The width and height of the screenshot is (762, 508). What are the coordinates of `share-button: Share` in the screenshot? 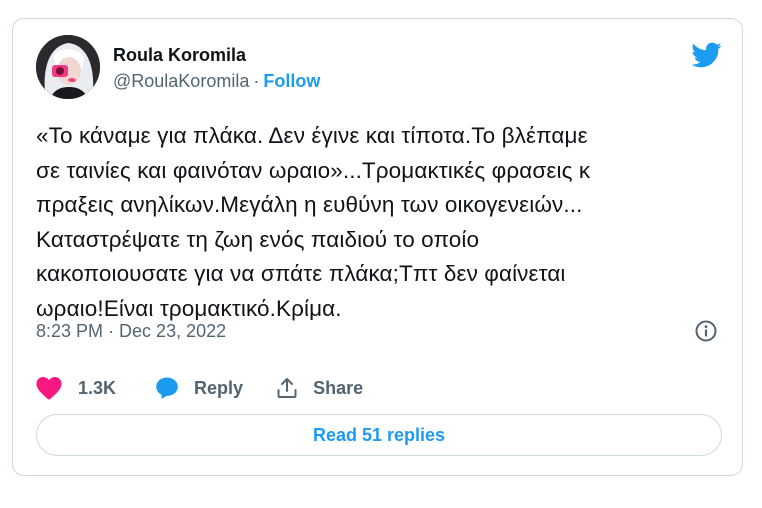 It's located at (319, 388).